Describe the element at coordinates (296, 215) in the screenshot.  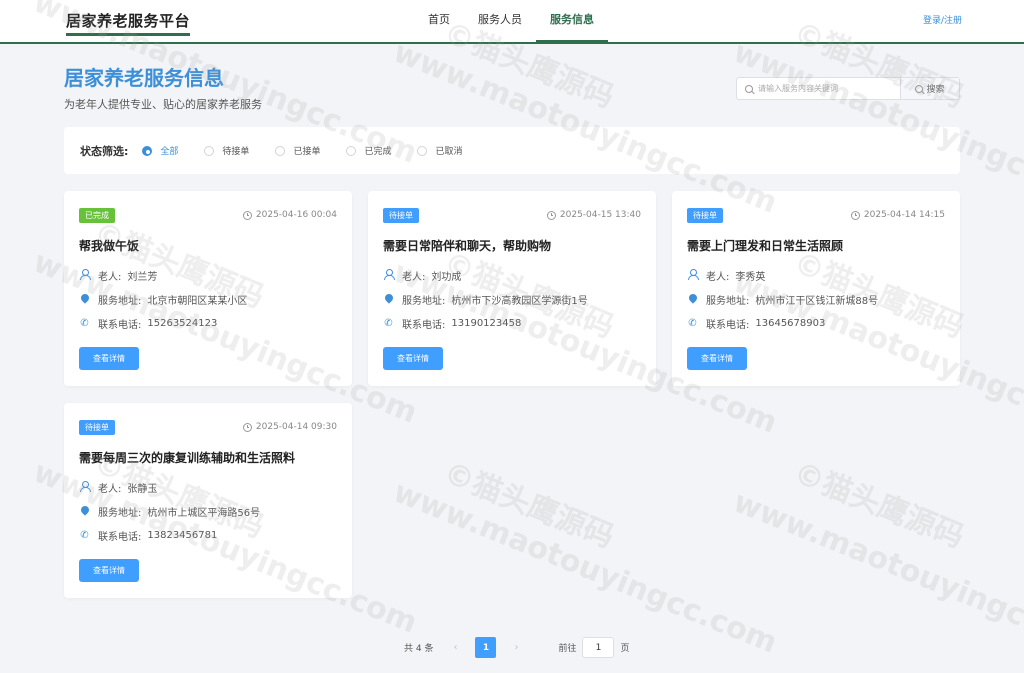
I see `card-time-text: 2025-04-16 00:04` at that location.